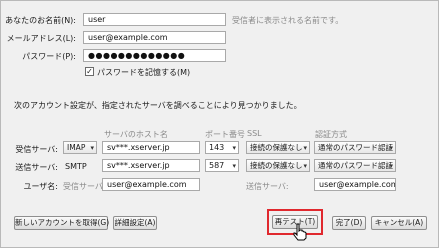 The image size is (439, 248). What do you see at coordinates (84, 186) in the screenshot?
I see `username-incoming-label: 受信サーバ:` at bounding box center [84, 186].